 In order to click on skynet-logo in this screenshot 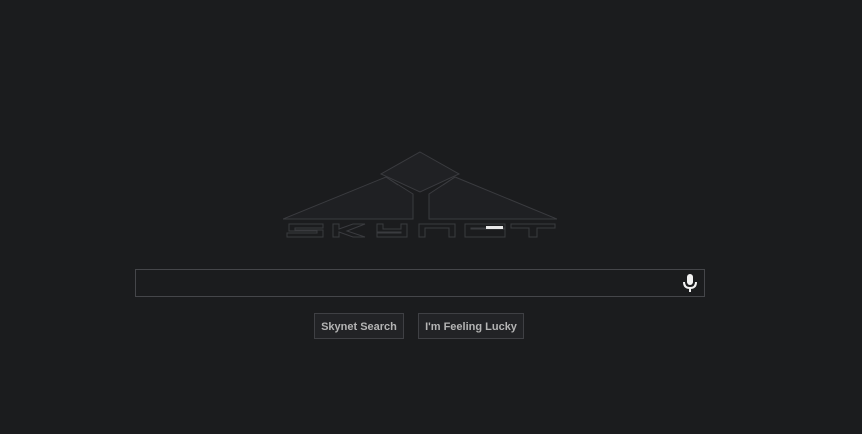, I will do `click(420, 196)`.